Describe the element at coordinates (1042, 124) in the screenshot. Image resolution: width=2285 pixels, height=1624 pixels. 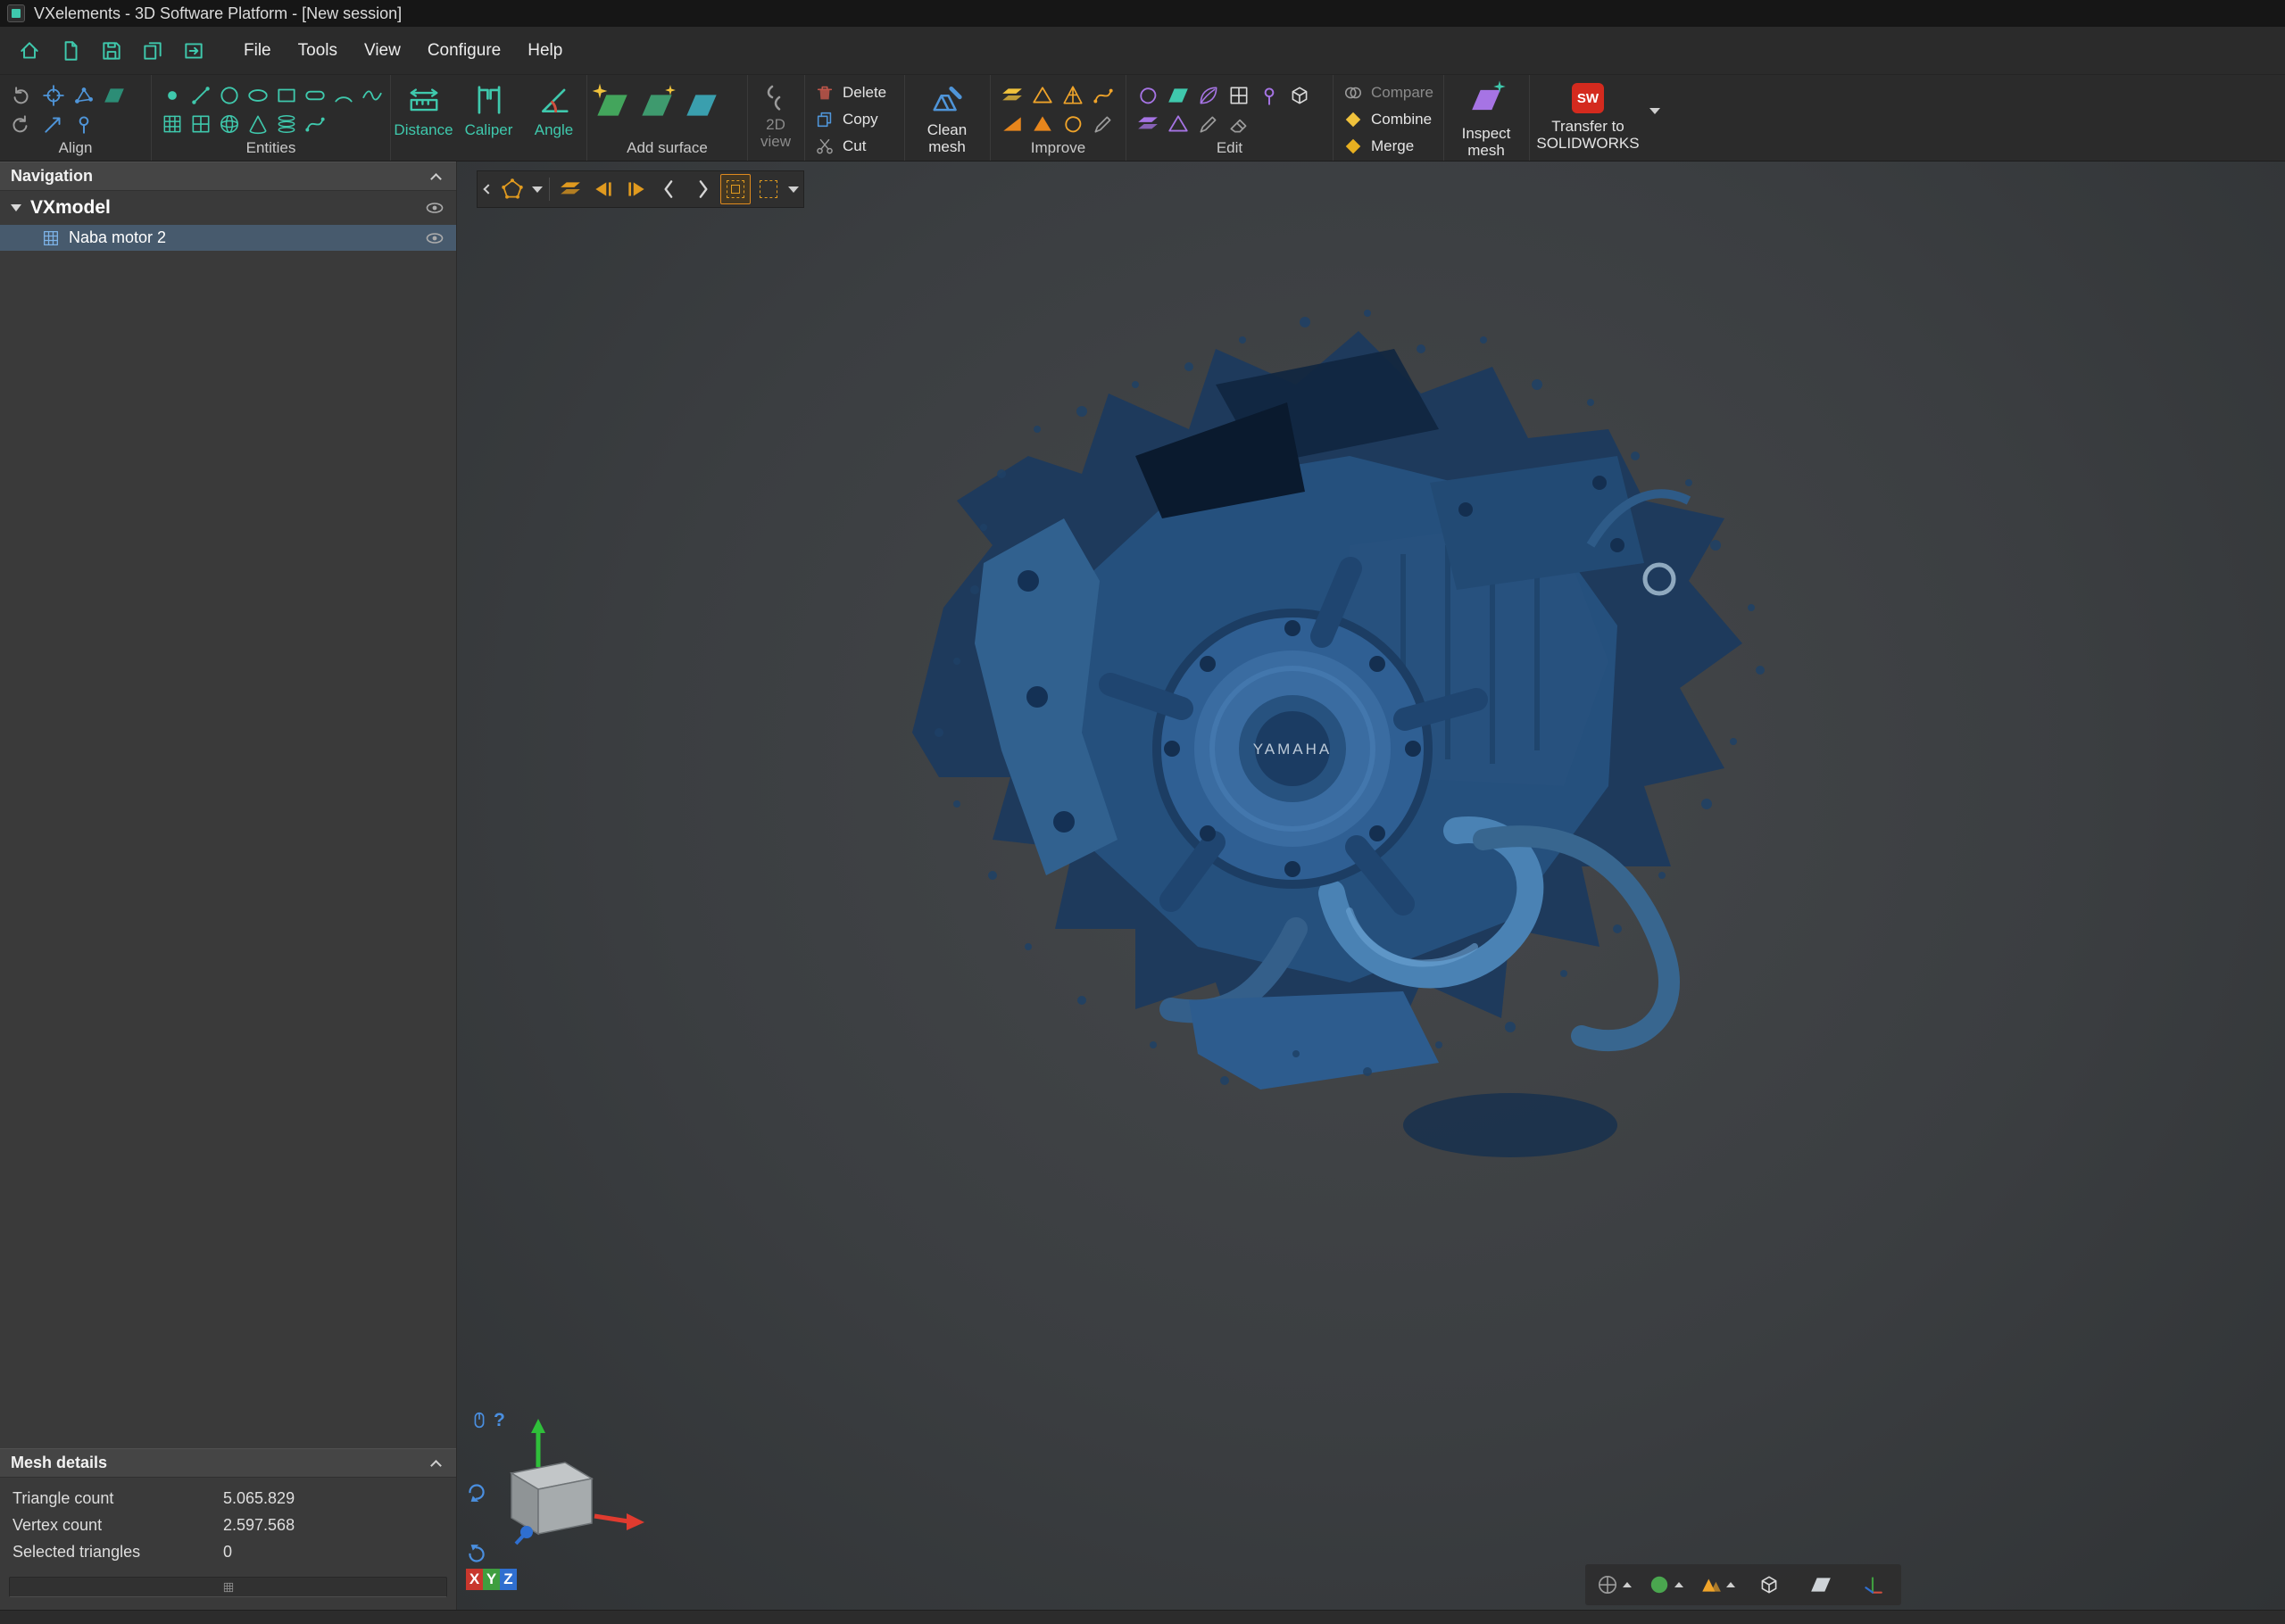
I see `improve-subdivide-icon` at that location.